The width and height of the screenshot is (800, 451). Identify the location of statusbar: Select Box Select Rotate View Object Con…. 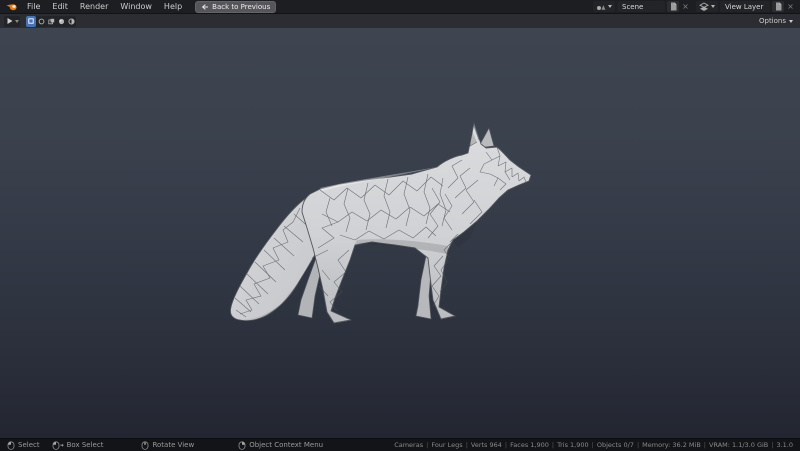
(400, 444).